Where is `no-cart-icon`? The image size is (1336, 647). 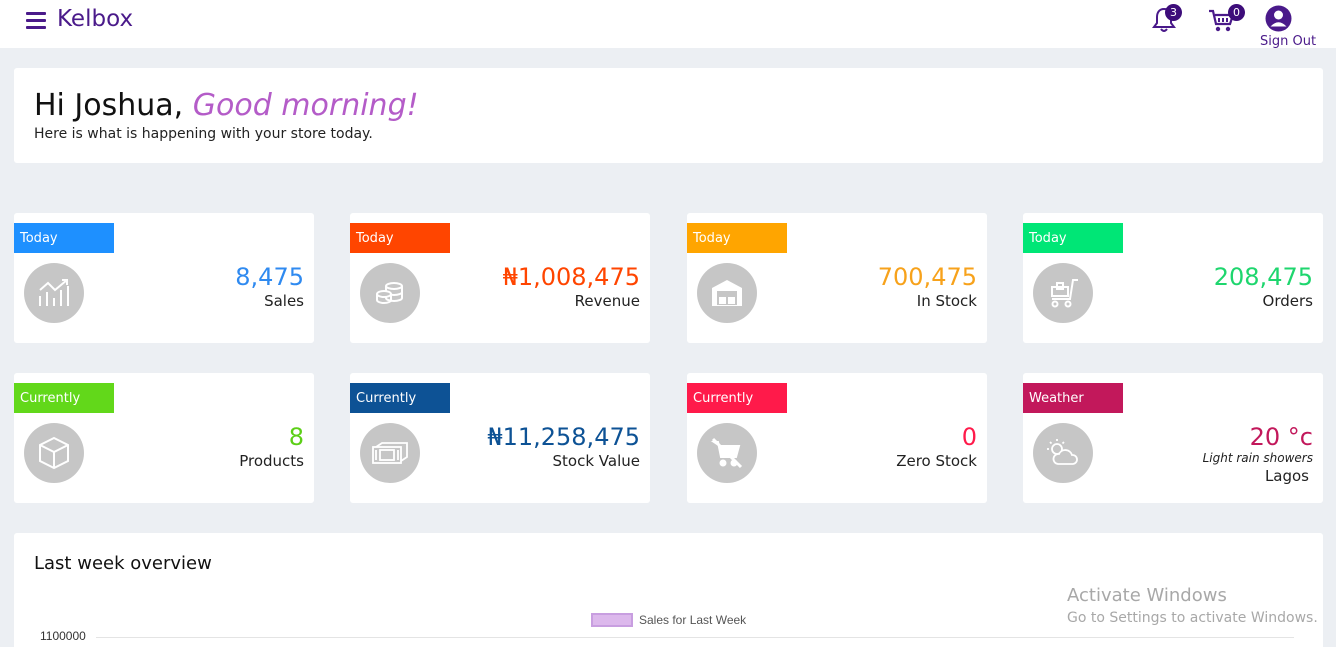
no-cart-icon is located at coordinates (727, 453).